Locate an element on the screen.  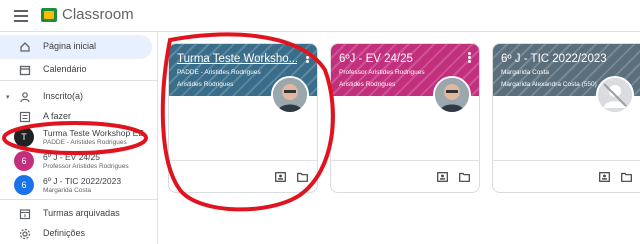
default-avatar-icon is located at coordinates (615, 95).